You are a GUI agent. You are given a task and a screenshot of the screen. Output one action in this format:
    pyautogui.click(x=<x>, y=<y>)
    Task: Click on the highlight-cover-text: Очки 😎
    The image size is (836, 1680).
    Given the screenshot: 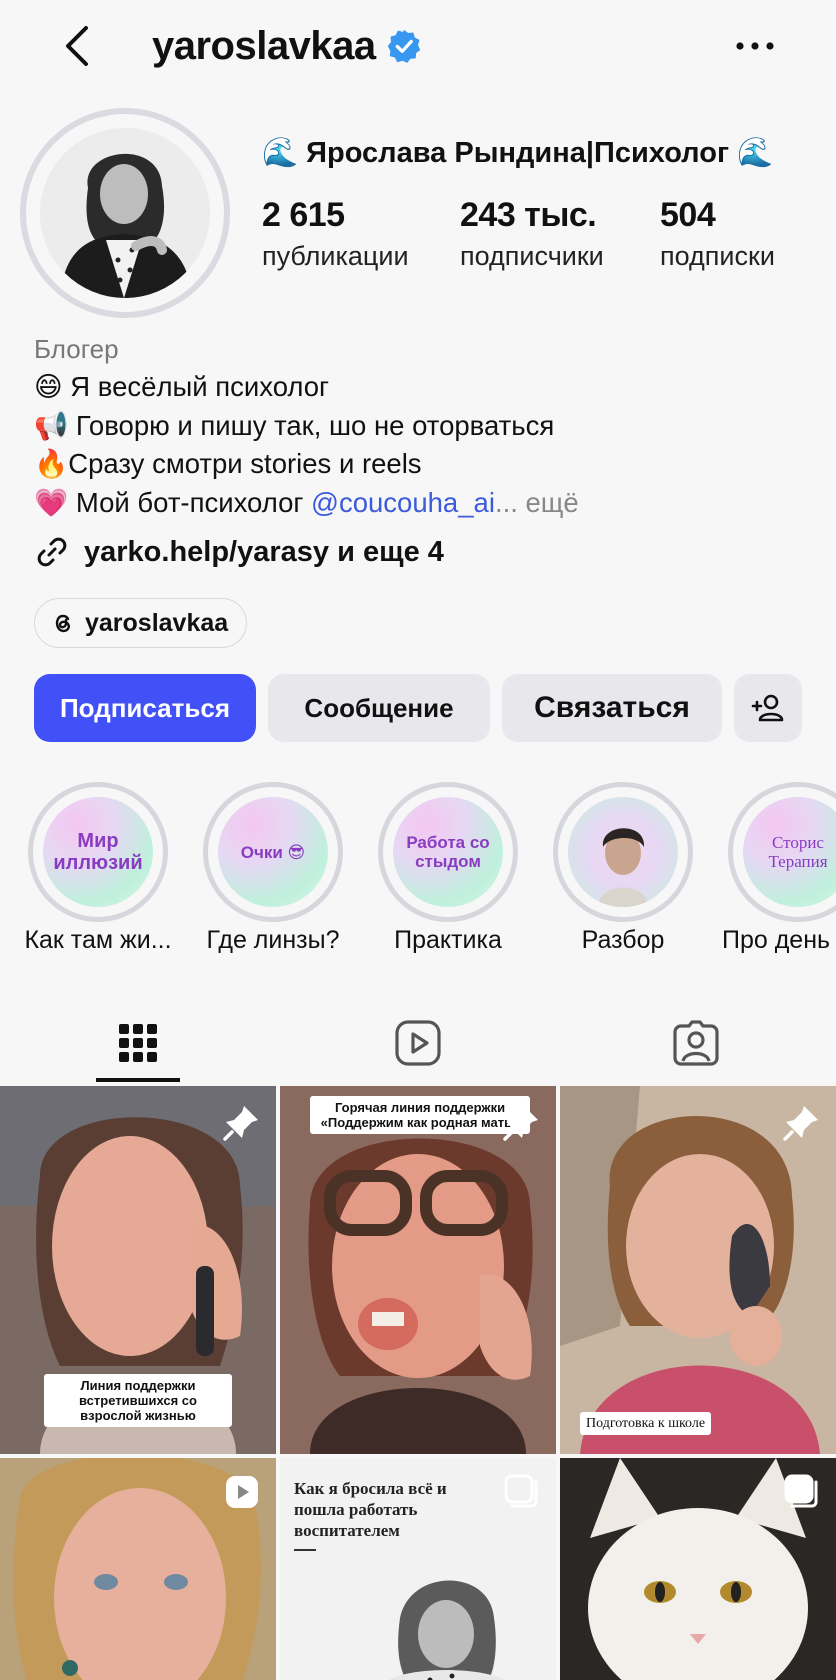 What is the action you would take?
    pyautogui.click(x=273, y=852)
    